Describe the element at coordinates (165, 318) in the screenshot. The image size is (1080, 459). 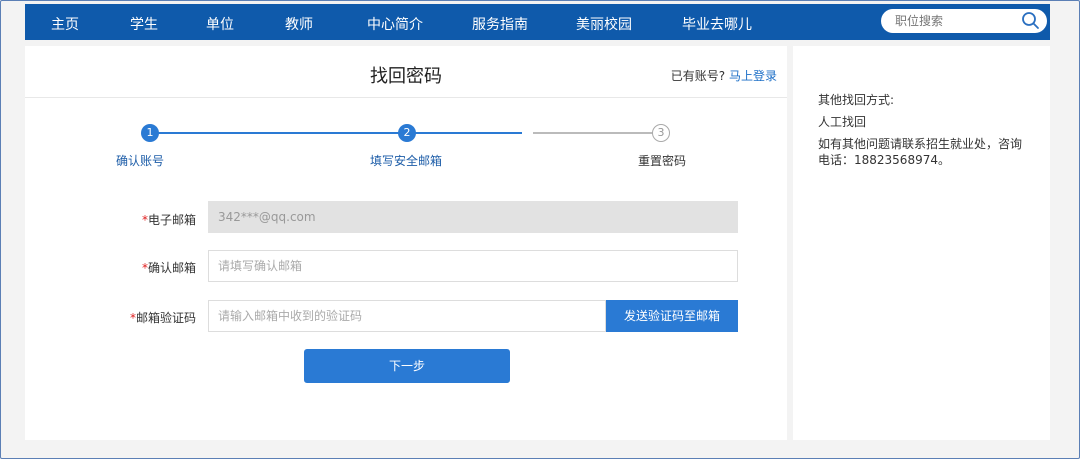
I see `email-code-label-text: 邮箱验证码` at that location.